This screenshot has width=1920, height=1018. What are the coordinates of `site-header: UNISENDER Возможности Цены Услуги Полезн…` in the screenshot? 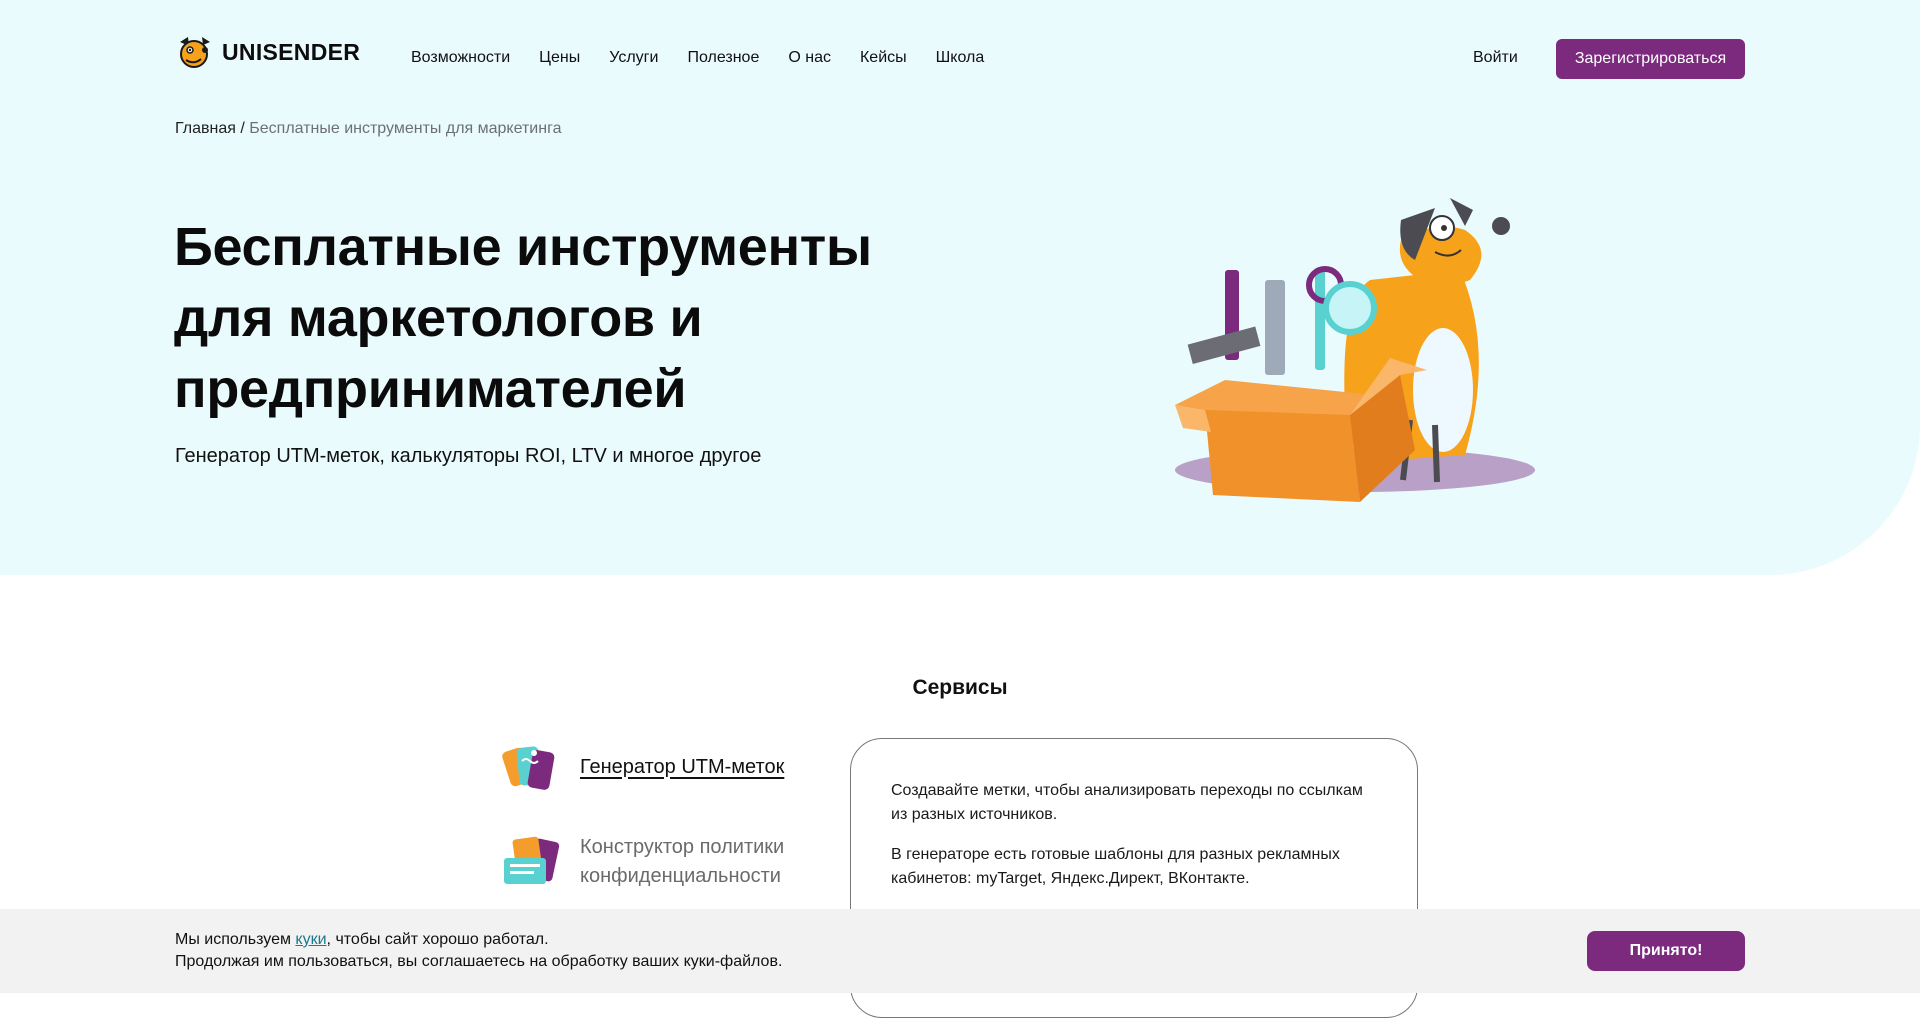 It's located at (960, 59).